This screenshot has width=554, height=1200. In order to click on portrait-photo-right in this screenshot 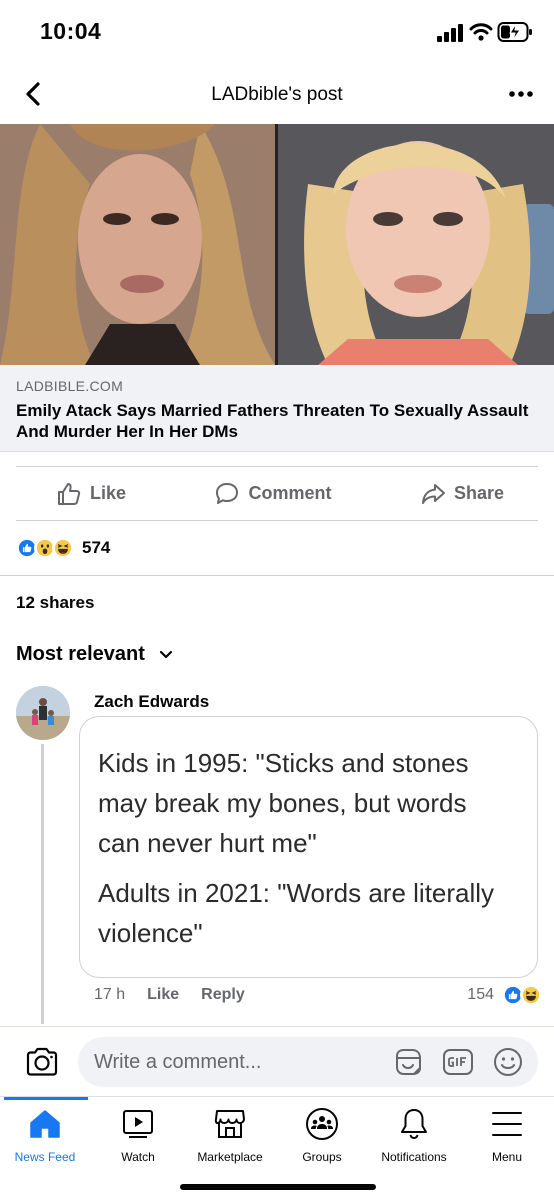, I will do `click(416, 244)`.